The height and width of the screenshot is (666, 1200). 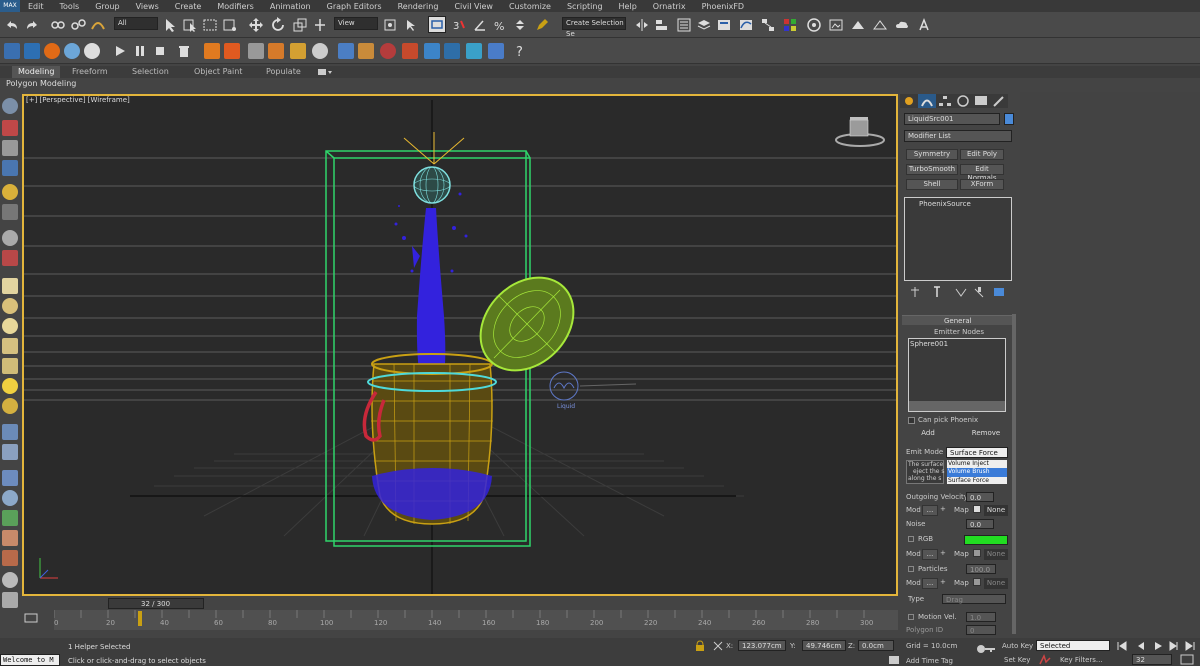 I want to click on map-none-button: None, so click(x=996, y=510).